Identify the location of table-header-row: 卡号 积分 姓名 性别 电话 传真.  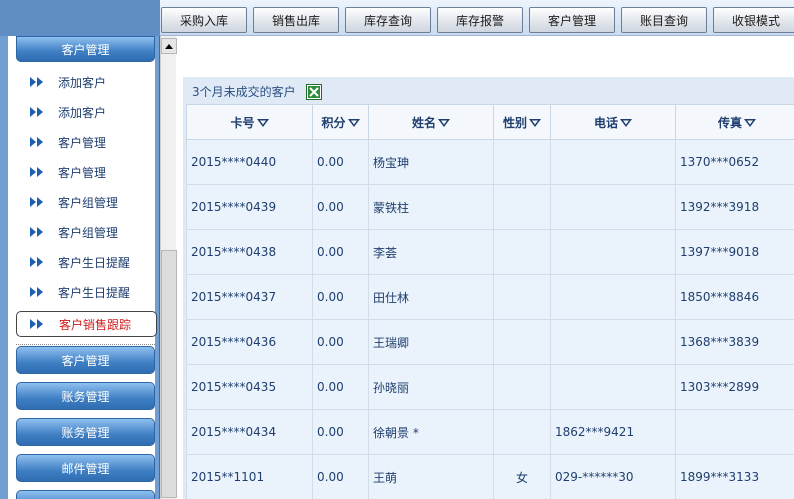
(490, 122).